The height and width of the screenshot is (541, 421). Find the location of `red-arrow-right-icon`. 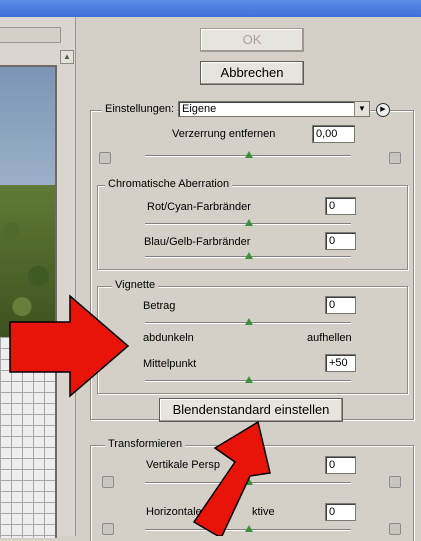

red-arrow-right-icon is located at coordinates (69, 346).